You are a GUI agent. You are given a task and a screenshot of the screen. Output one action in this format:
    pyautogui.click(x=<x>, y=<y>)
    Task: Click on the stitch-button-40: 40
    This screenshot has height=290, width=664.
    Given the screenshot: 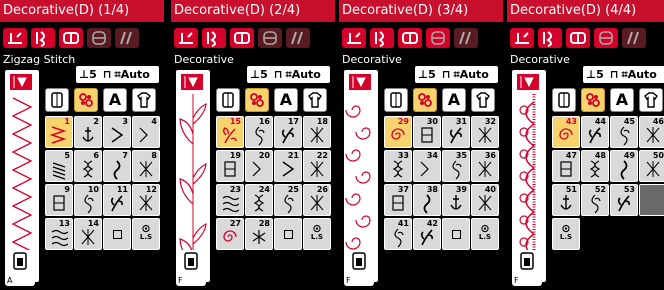 What is the action you would take?
    pyautogui.click(x=485, y=200)
    